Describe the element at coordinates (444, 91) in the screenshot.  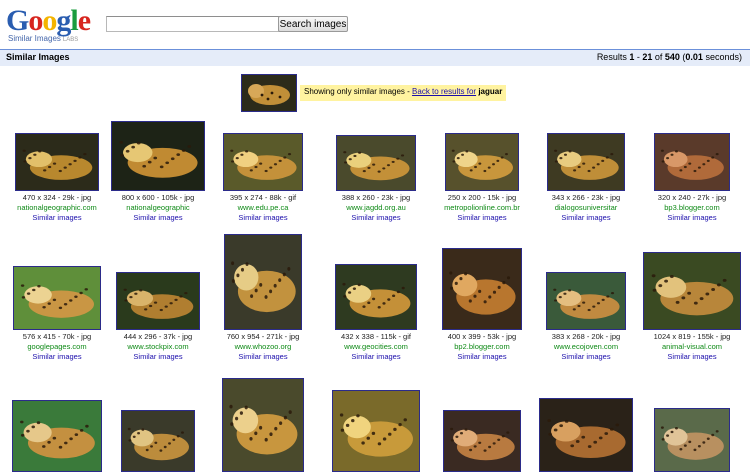
I see `back-to-results-link: Back to results for` at that location.